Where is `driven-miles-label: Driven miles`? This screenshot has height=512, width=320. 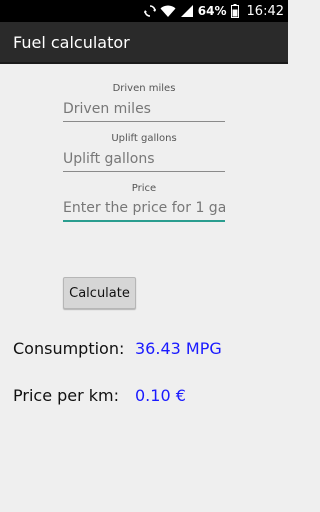 driven-miles-label: Driven miles is located at coordinates (144, 88).